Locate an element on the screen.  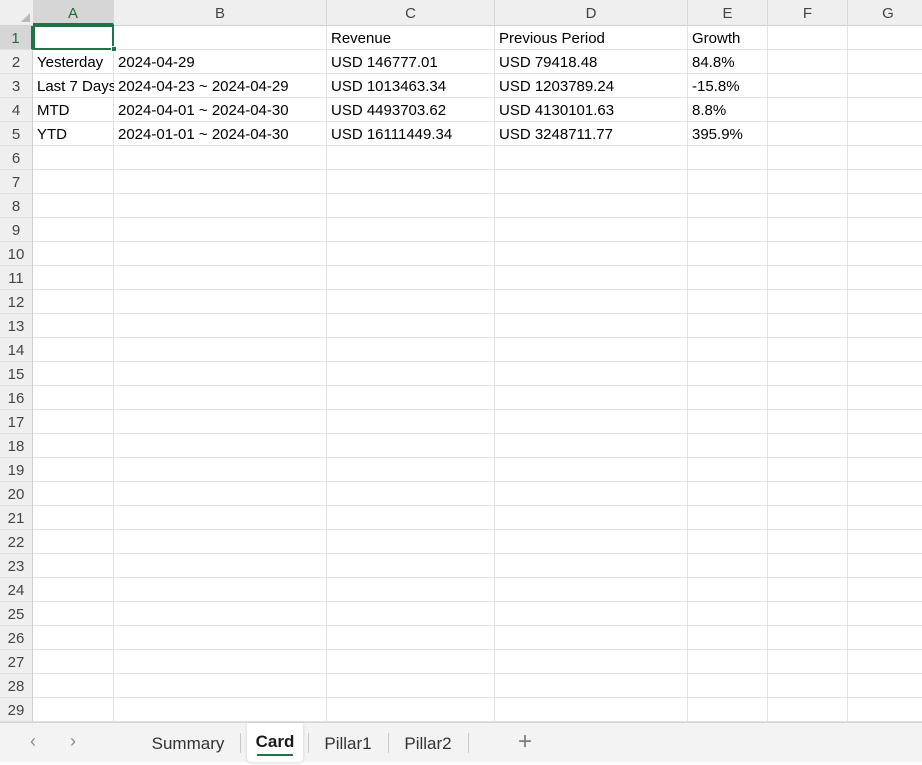
tab-card: Card is located at coordinates (275, 742).